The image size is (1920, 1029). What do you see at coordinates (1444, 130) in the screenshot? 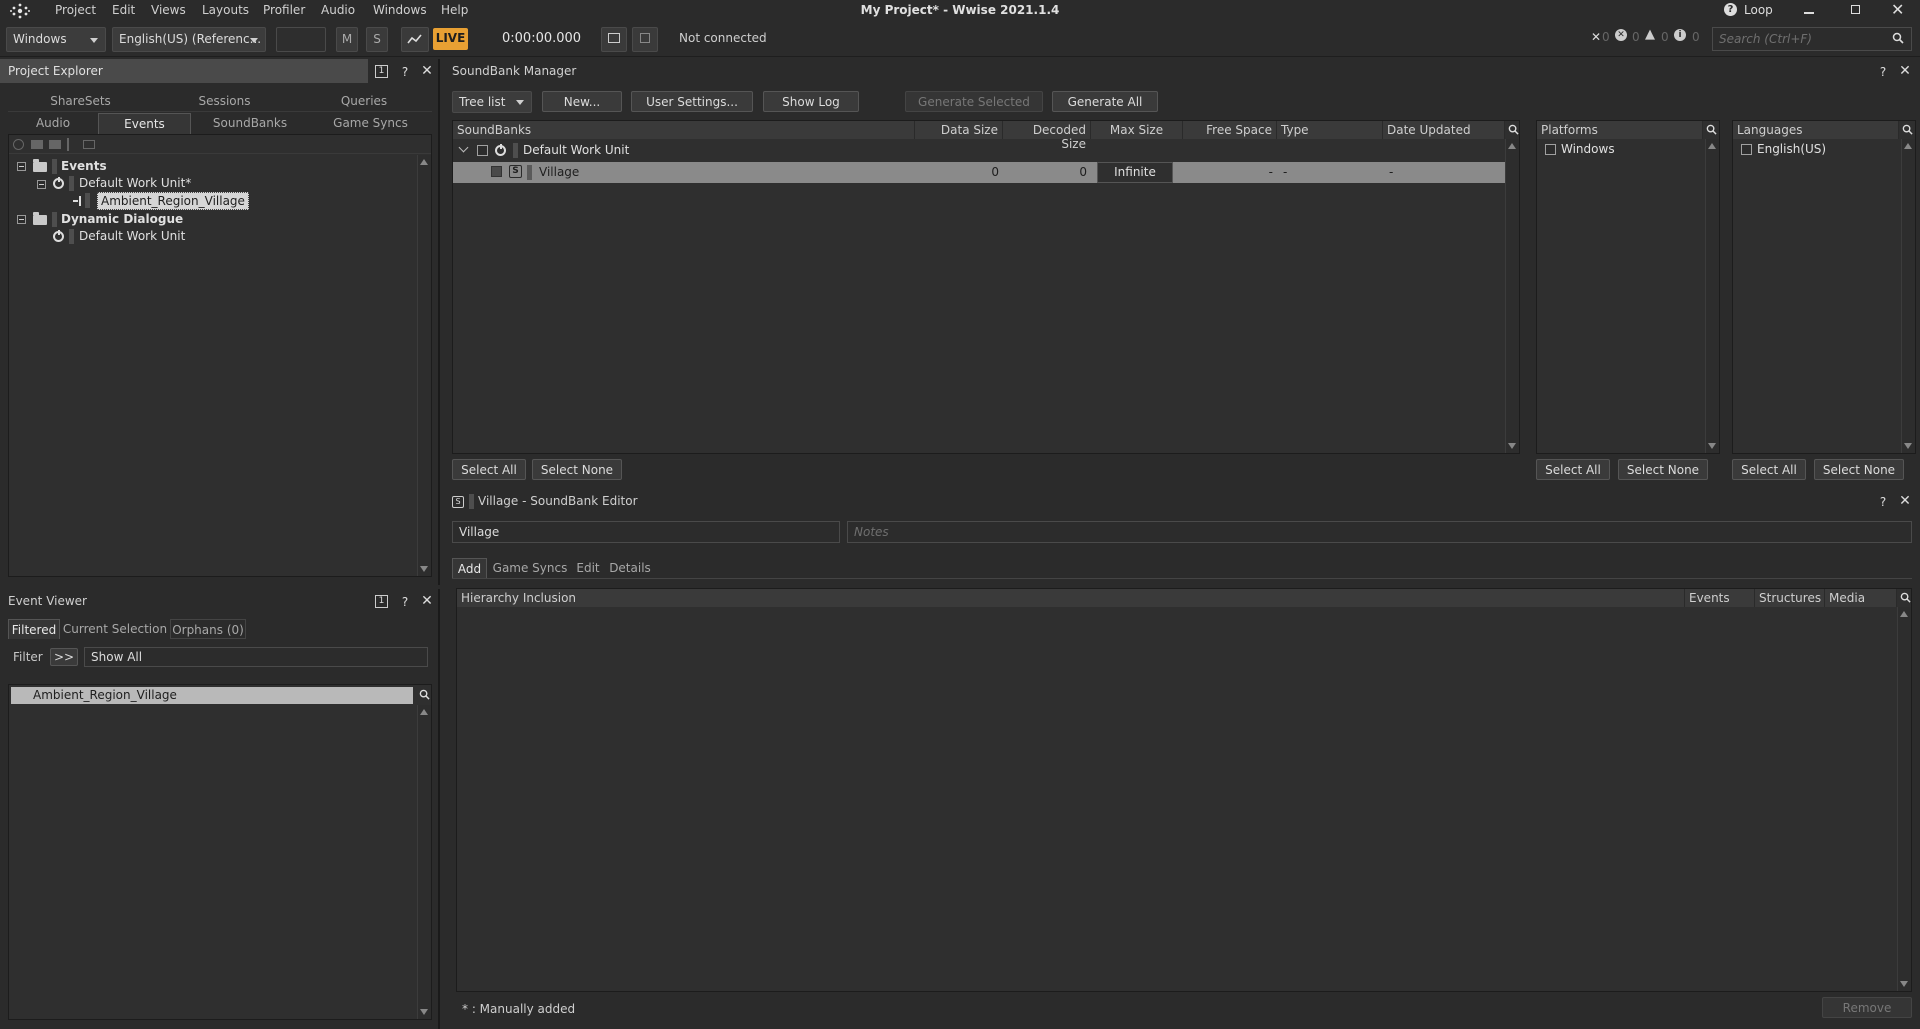
I see `column-date-updated: Date Updated` at bounding box center [1444, 130].